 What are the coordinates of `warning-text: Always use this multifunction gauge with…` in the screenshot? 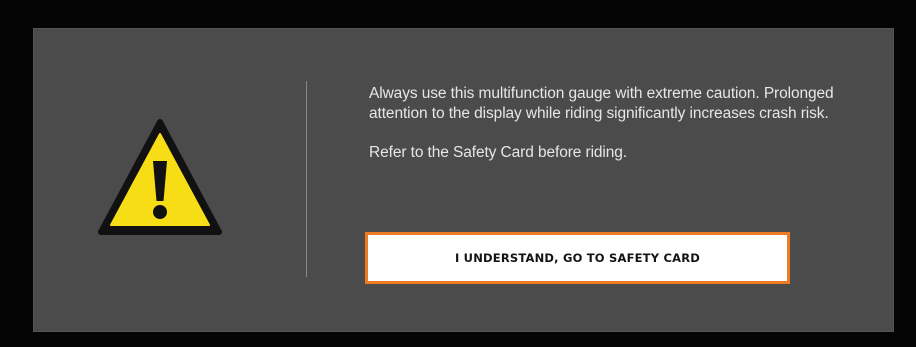 It's located at (601, 103).